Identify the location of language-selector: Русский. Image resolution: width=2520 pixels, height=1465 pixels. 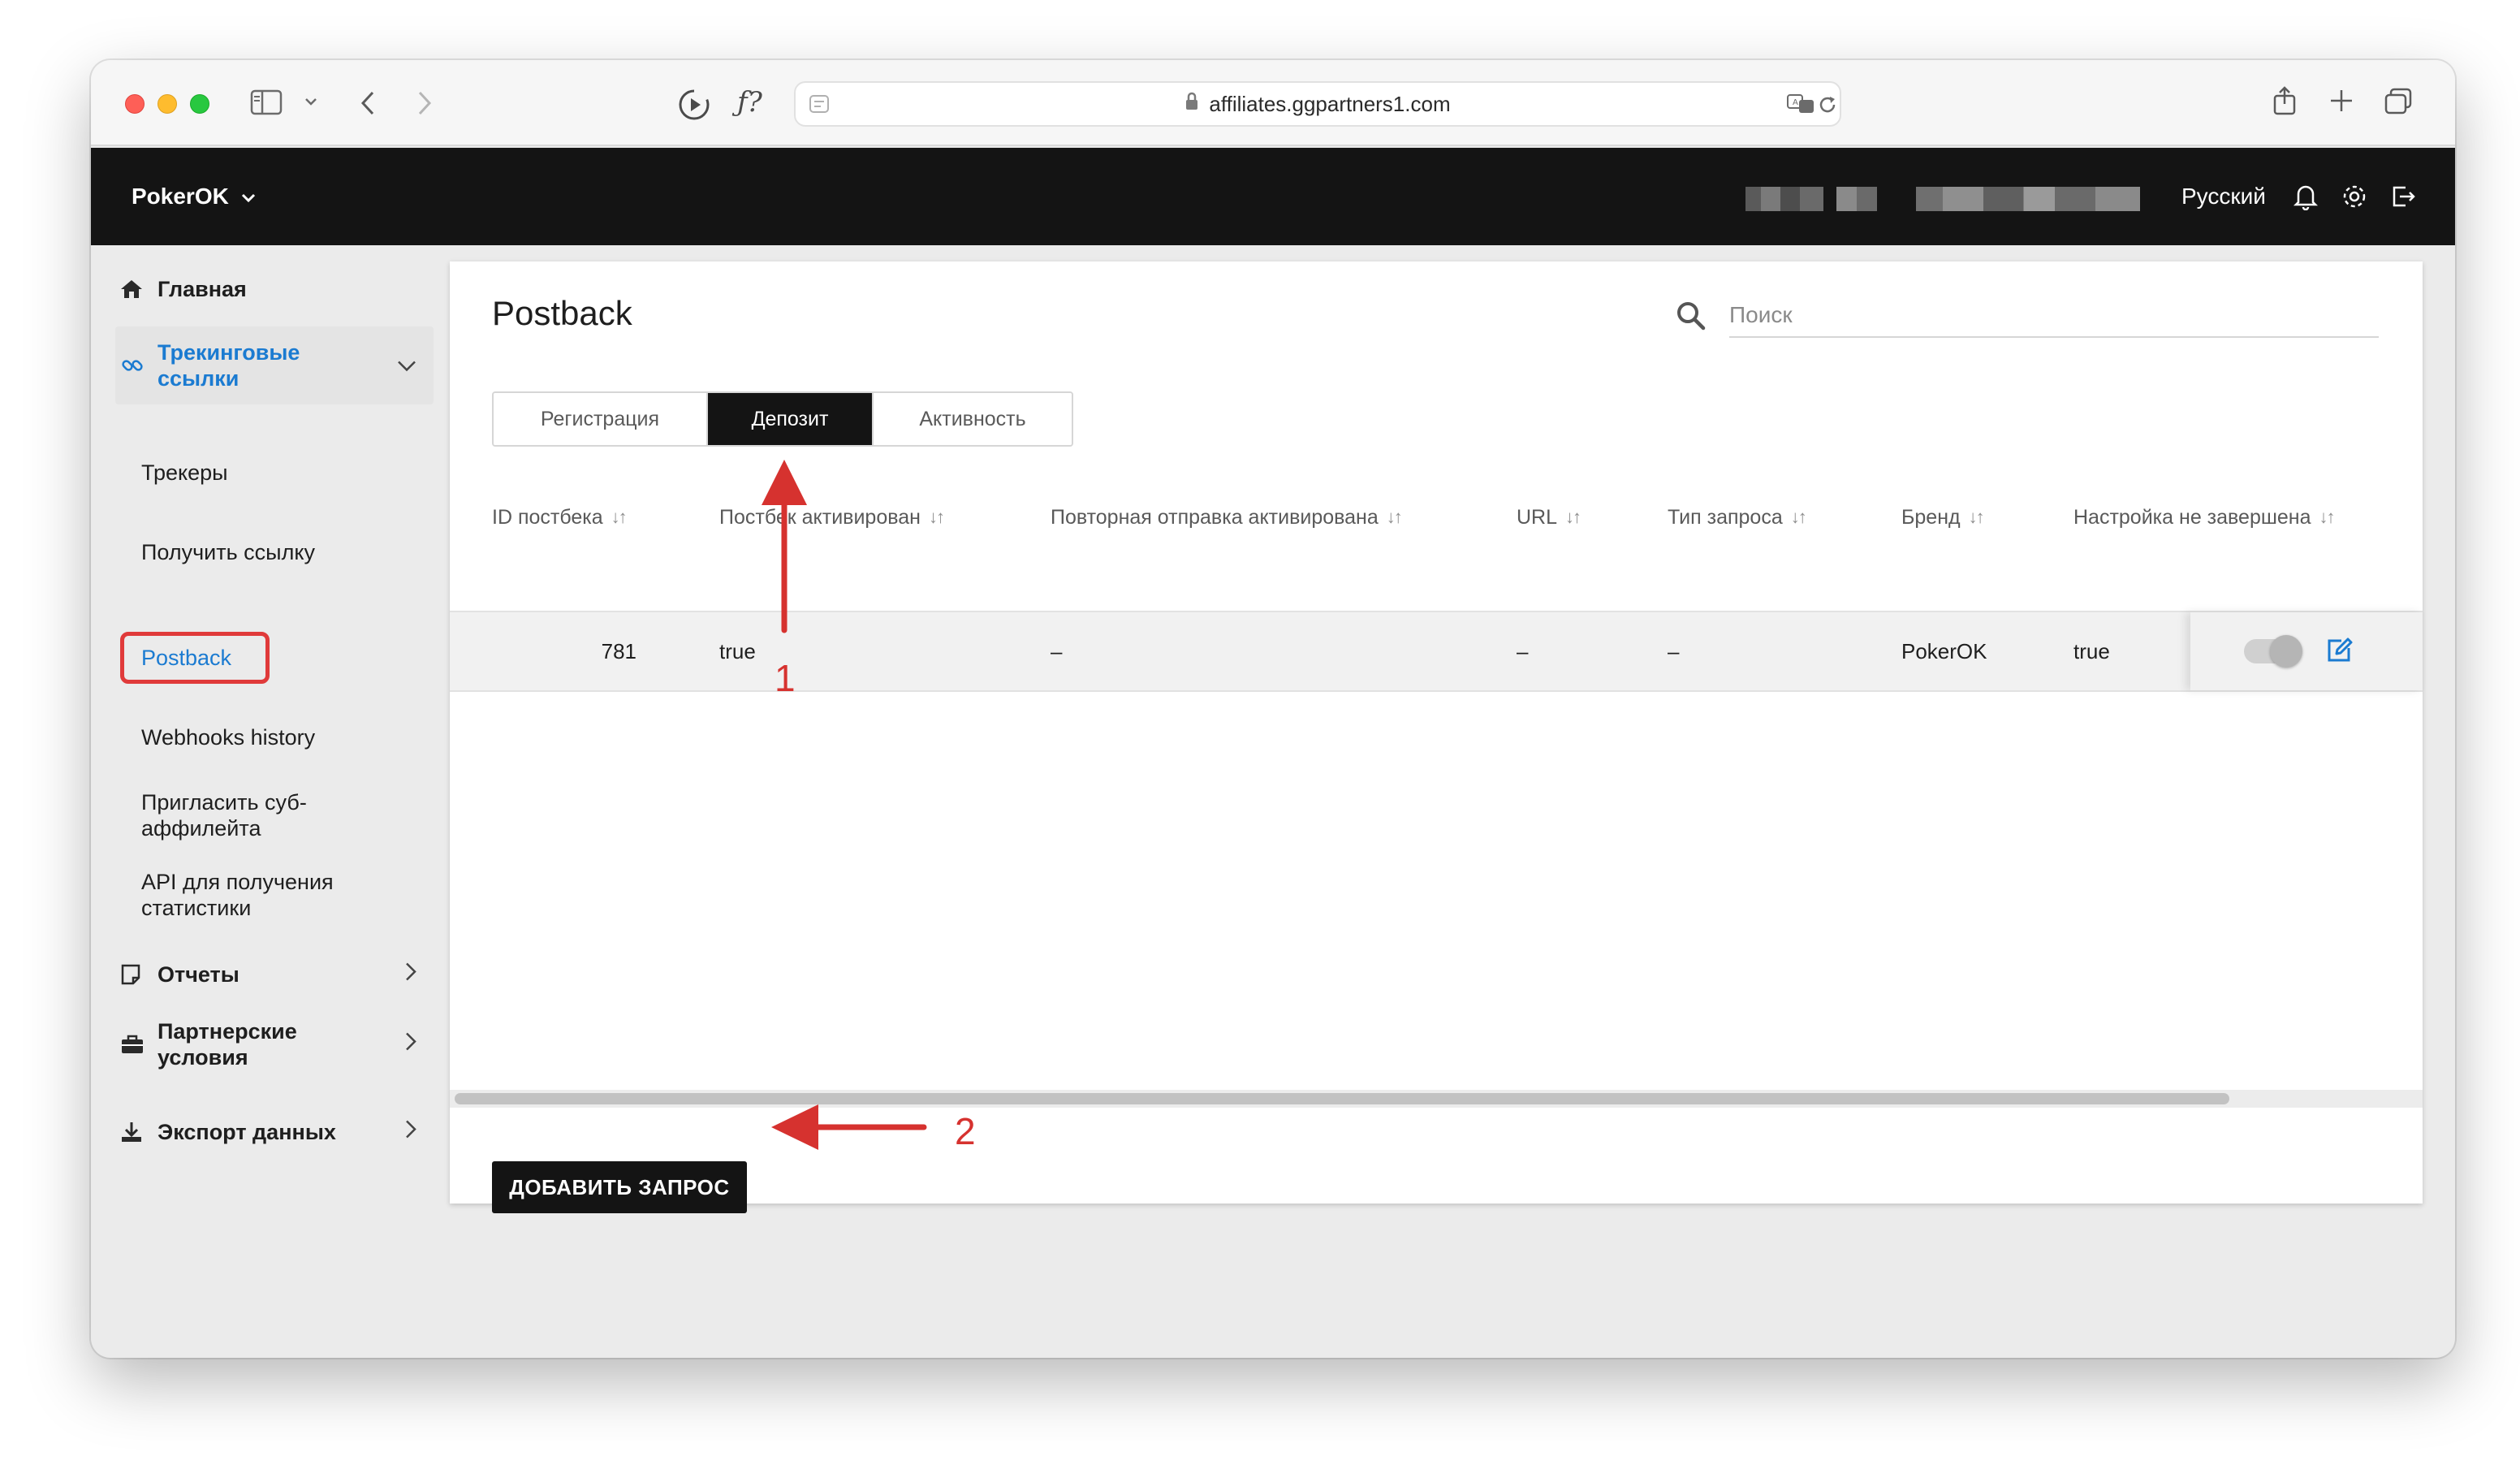
(2224, 196).